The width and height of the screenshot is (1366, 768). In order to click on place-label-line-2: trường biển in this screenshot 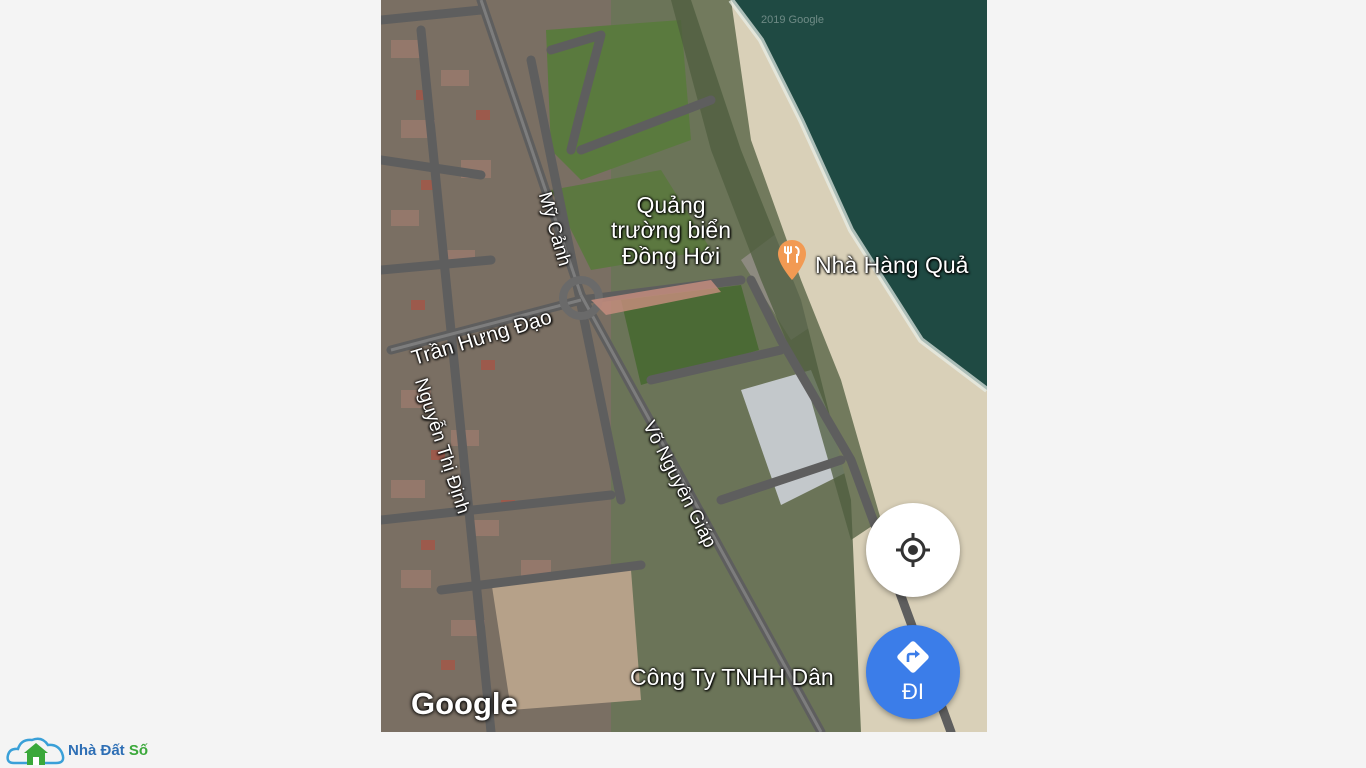, I will do `click(671, 230)`.